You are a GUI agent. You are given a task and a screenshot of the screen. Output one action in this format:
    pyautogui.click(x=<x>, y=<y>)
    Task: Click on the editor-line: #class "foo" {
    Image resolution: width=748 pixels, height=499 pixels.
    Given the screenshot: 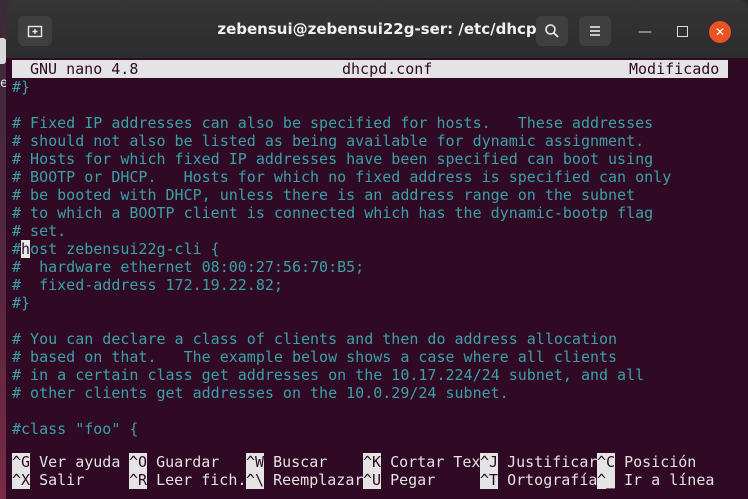 What is the action you would take?
    pyautogui.click(x=75, y=429)
    